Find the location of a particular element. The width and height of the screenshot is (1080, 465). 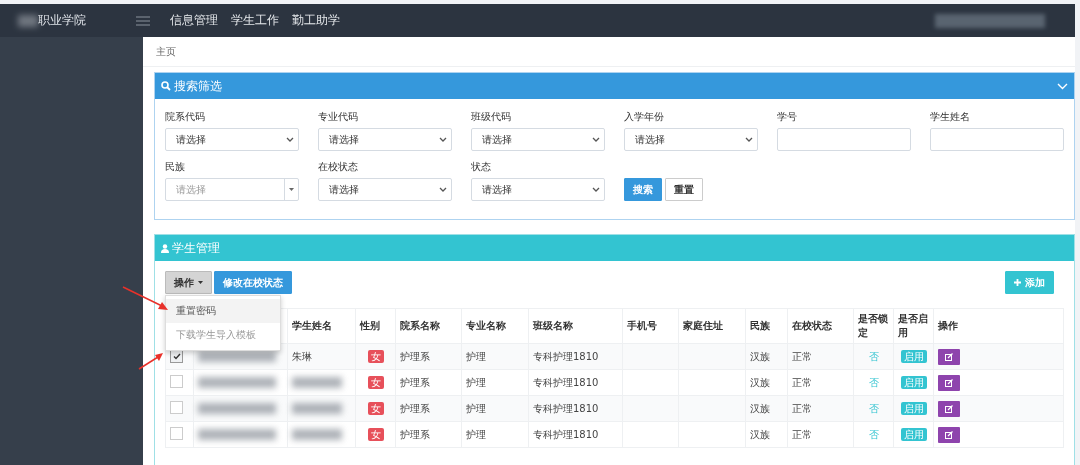

field-label: 学号 is located at coordinates (787, 117).